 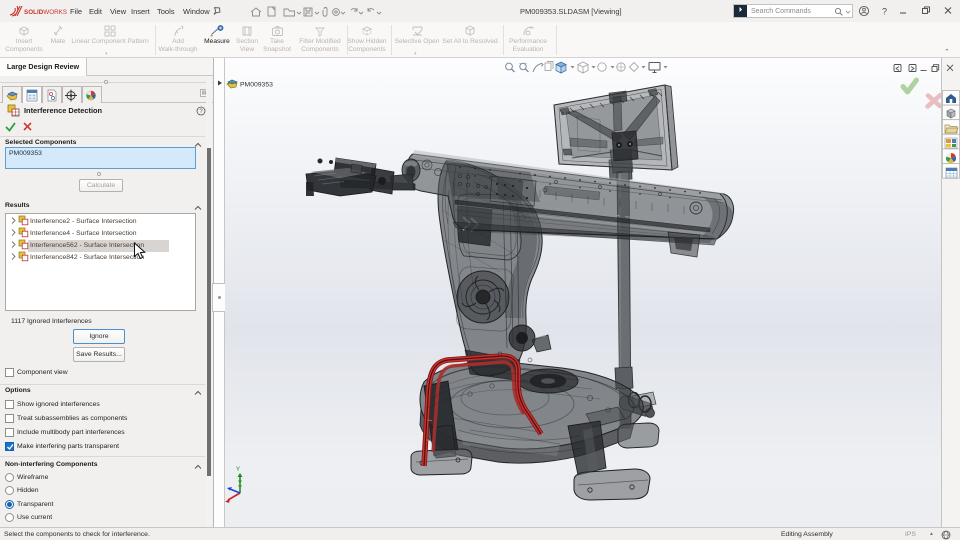 What do you see at coordinates (87, 245) in the screenshot?
I see `svg-text:Interference562 - Surface Inte: Interference562 - Surface Intersection` at bounding box center [87, 245].